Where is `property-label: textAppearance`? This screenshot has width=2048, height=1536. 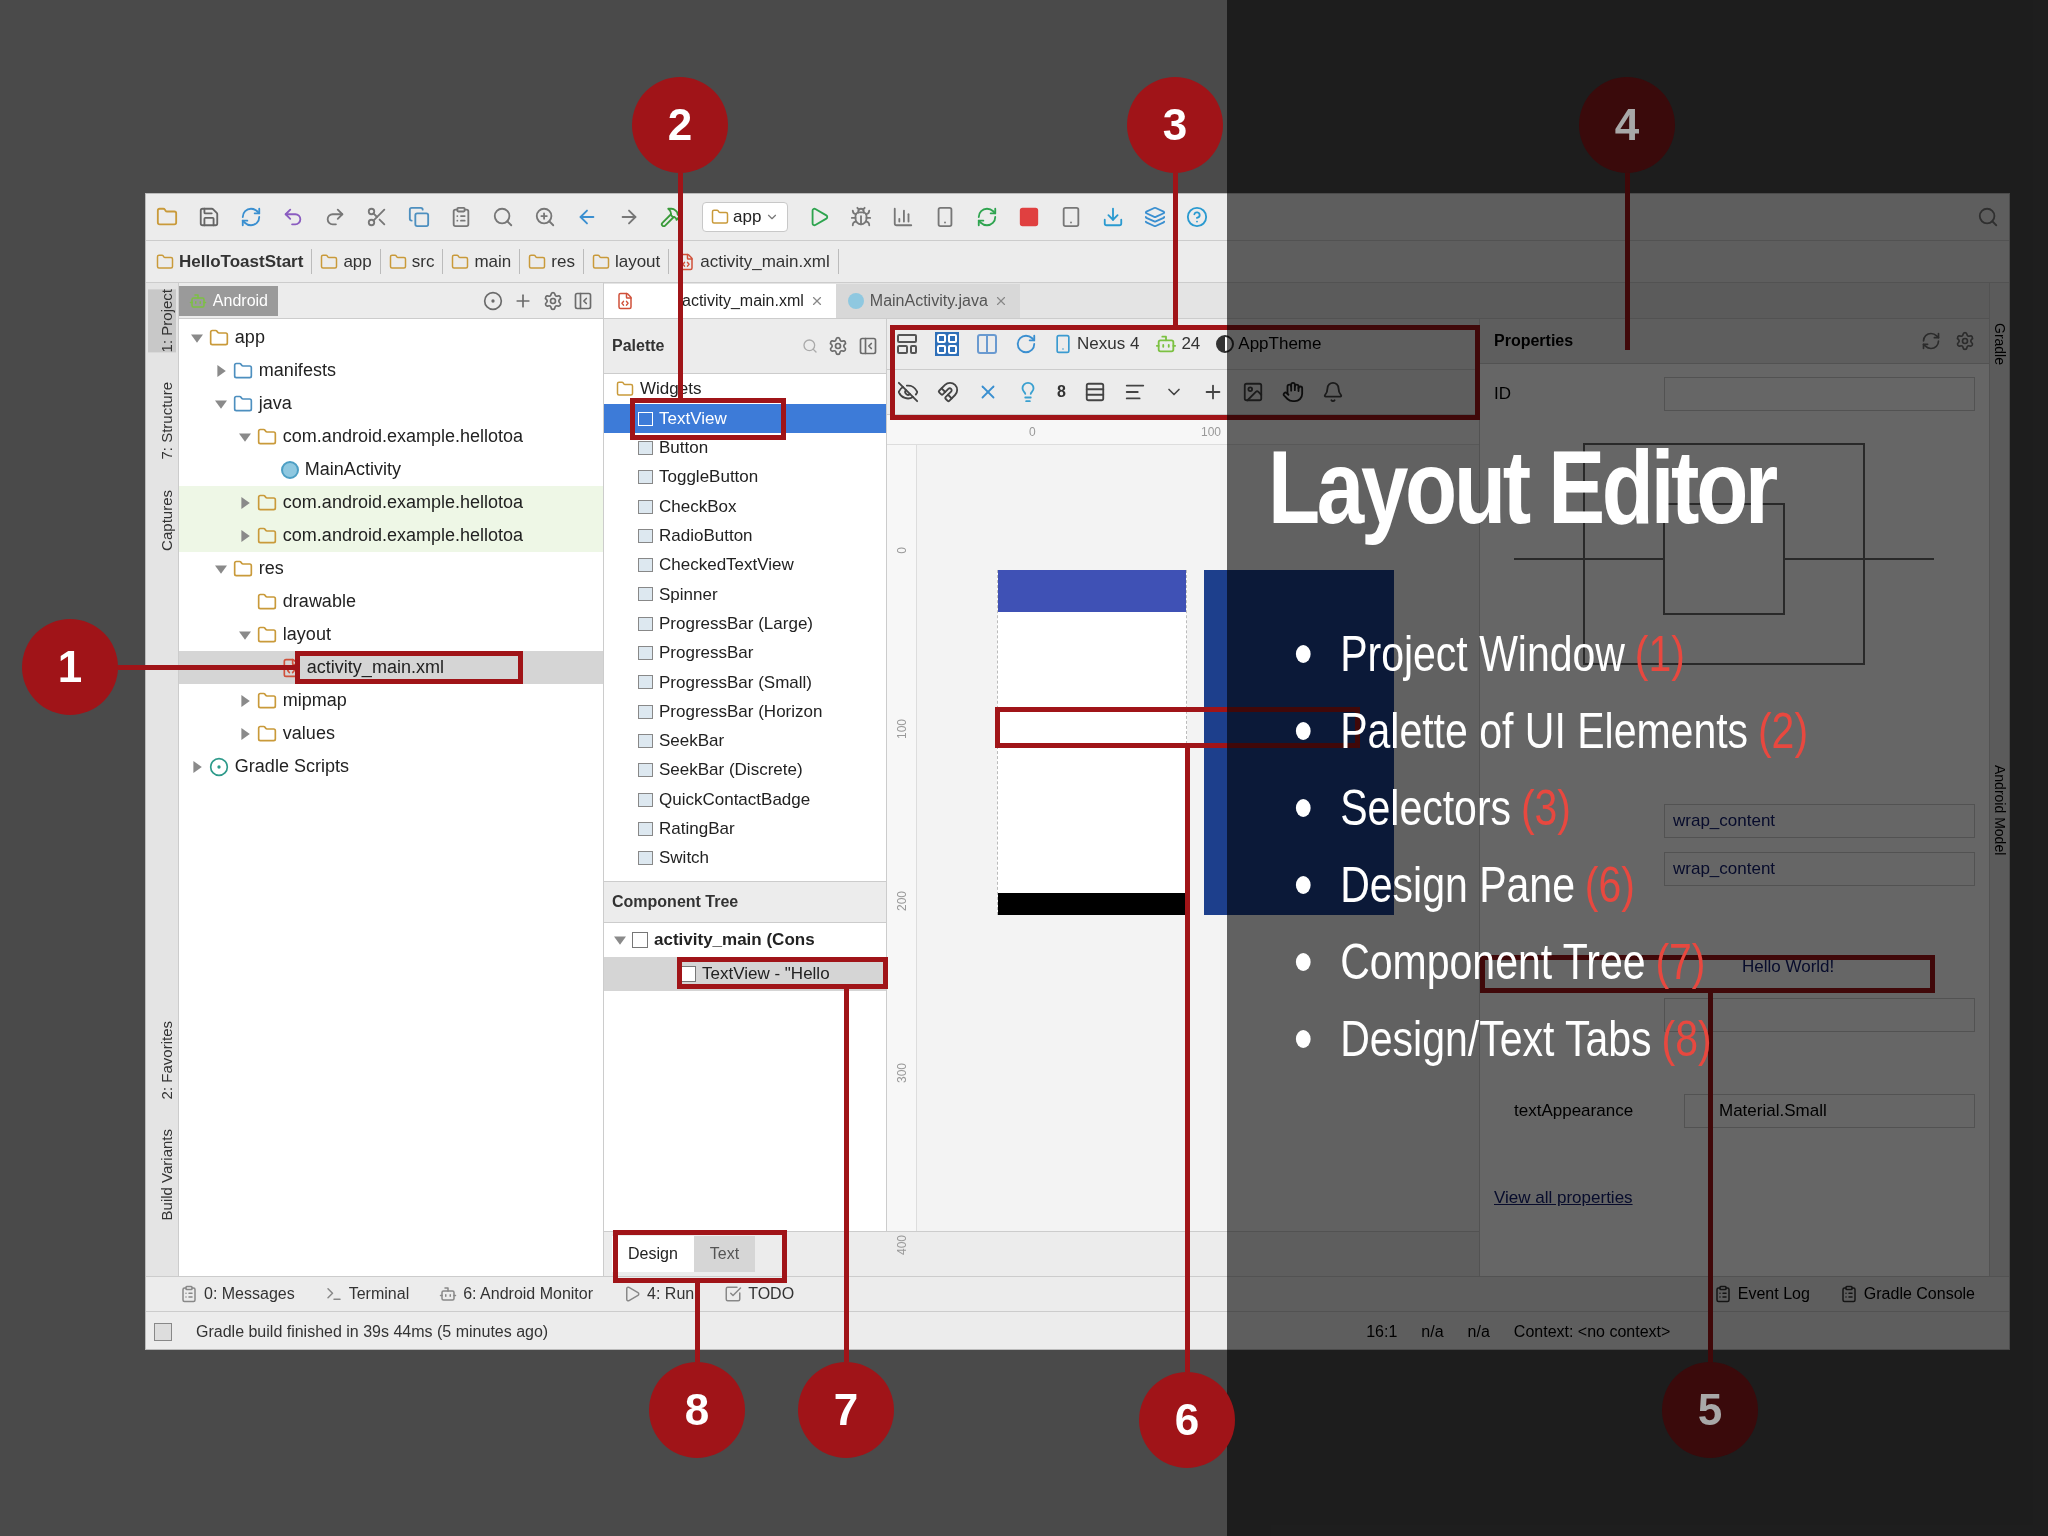 property-label: textAppearance is located at coordinates (1574, 1111).